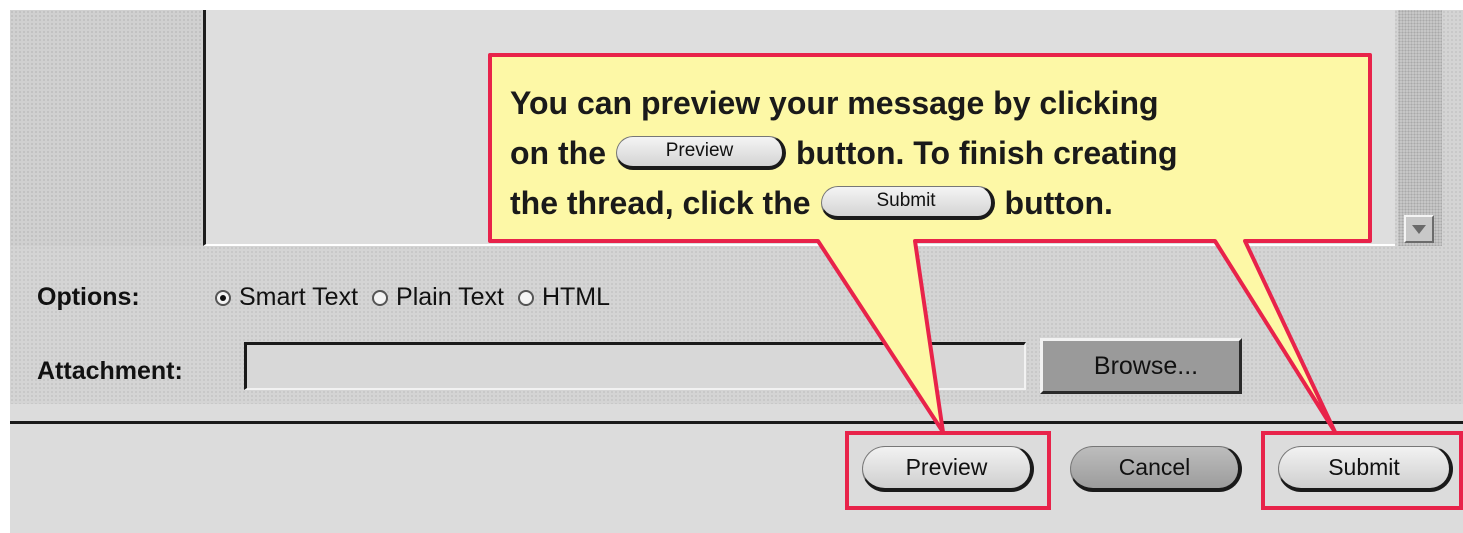 This screenshot has width=1463, height=533. What do you see at coordinates (700, 152) in the screenshot?
I see `inline-preview-button-image: Preview` at bounding box center [700, 152].